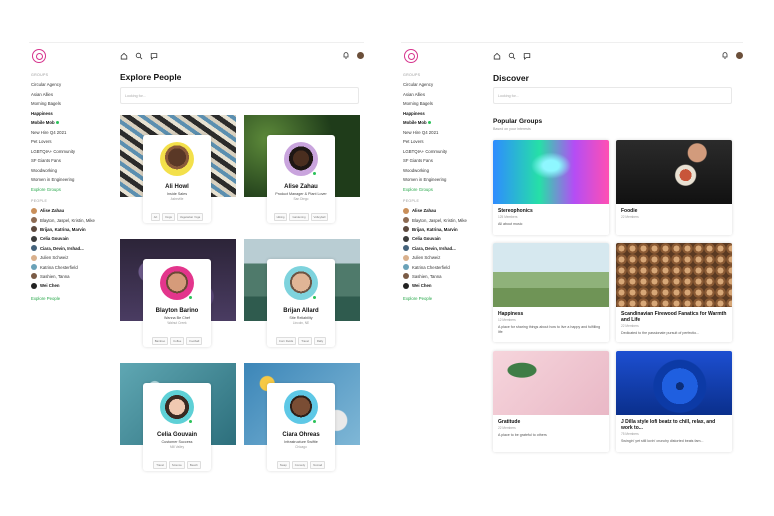  What do you see at coordinates (301, 447) in the screenshot?
I see `person-location: Chicago` at bounding box center [301, 447].